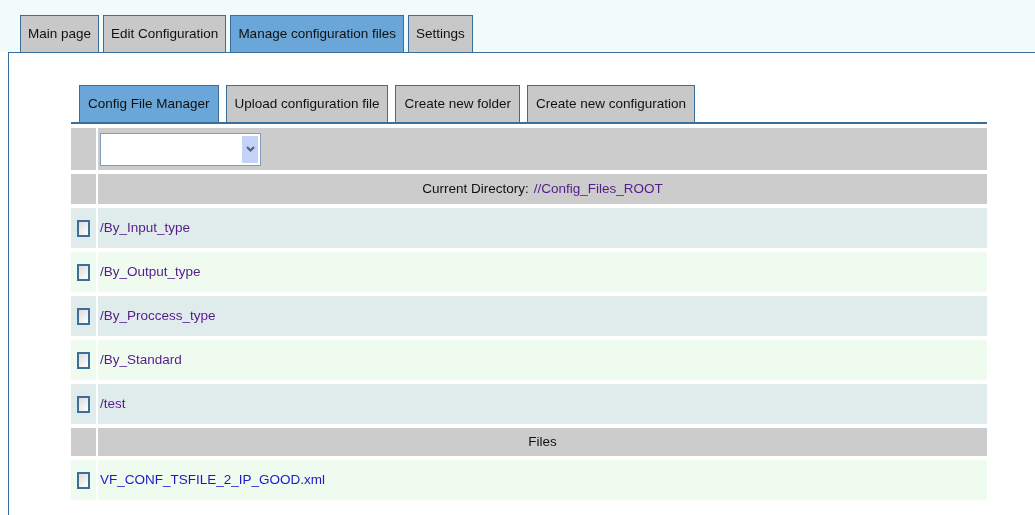 This screenshot has width=1035, height=515. I want to click on tab: Manage configuration files, so click(317, 33).